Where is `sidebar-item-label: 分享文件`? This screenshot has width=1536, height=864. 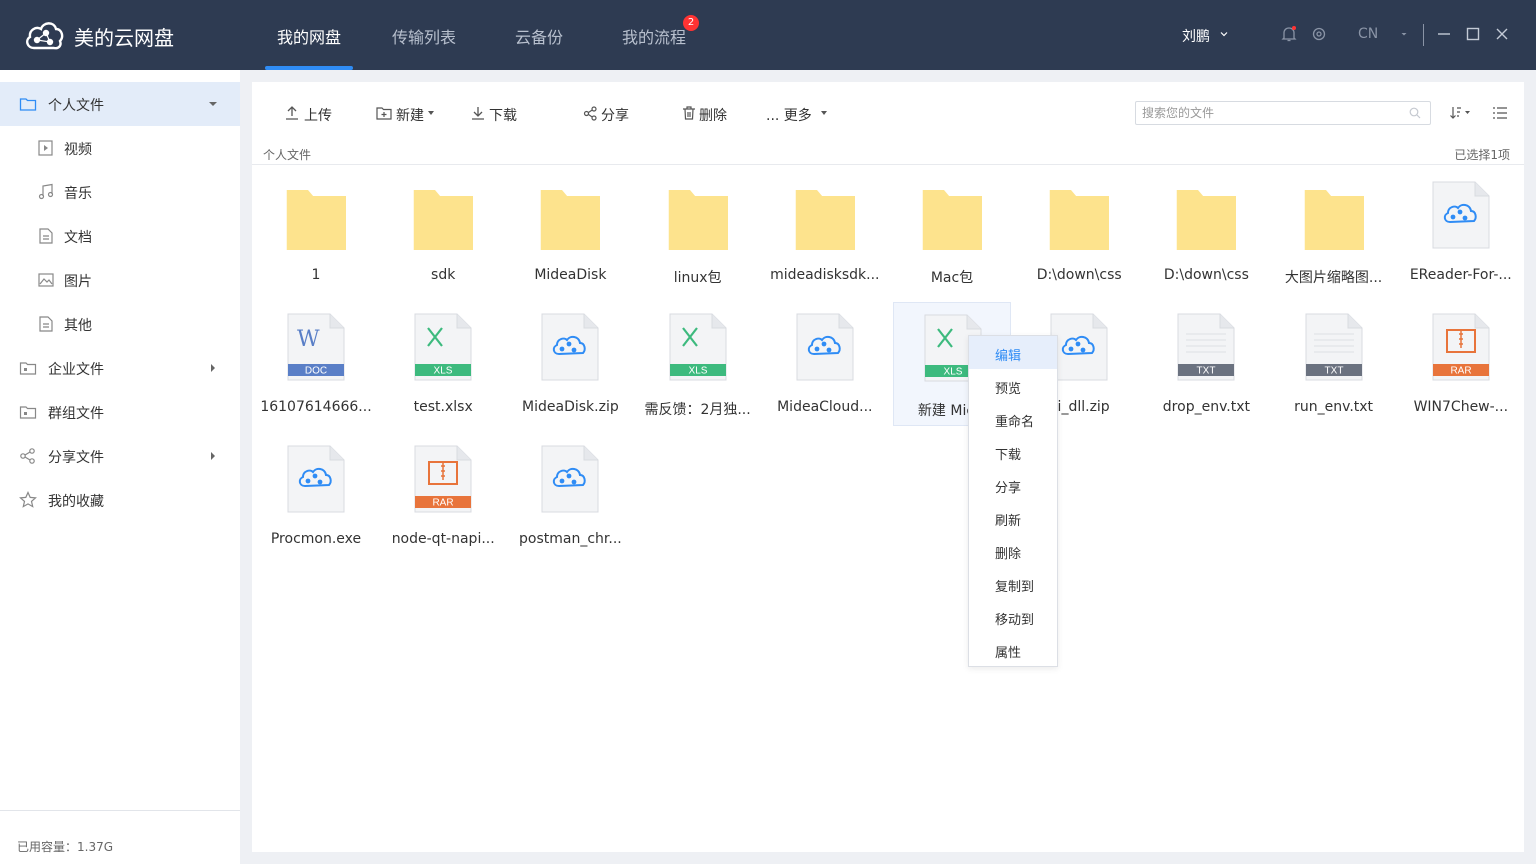
sidebar-item-label: 分享文件 is located at coordinates (76, 458).